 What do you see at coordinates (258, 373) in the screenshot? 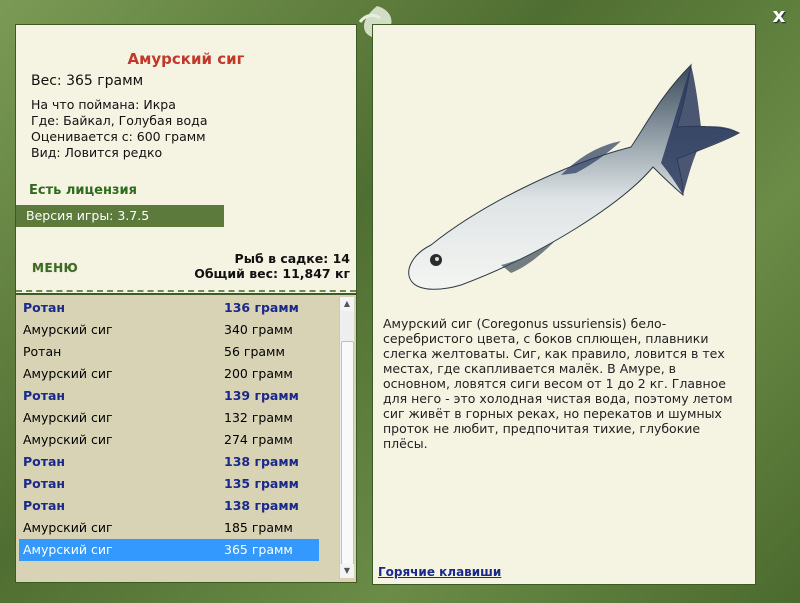
I see `list-item-weight: 200 грамм` at bounding box center [258, 373].